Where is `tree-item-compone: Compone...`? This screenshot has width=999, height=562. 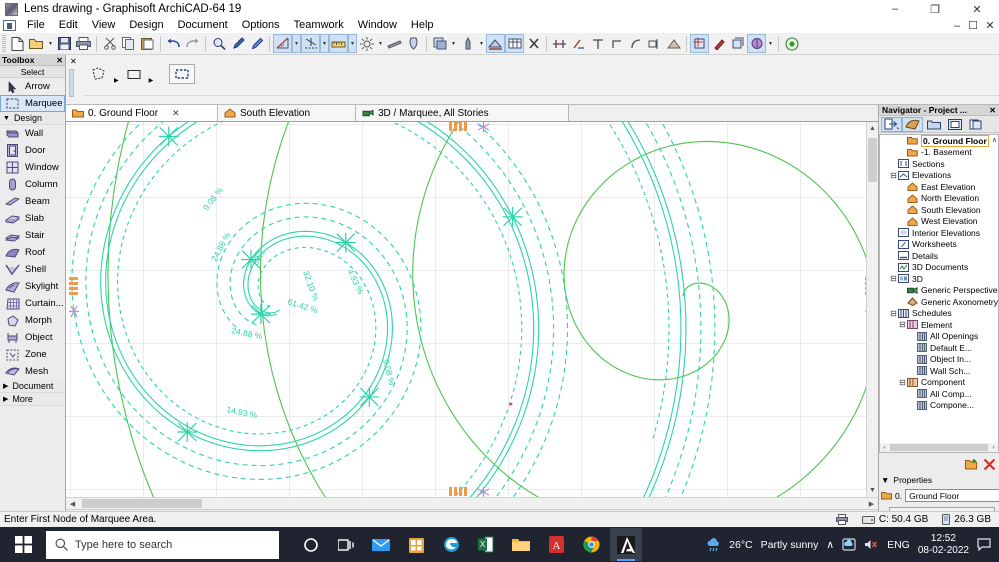 tree-item-compone: Compone... is located at coordinates (939, 406).